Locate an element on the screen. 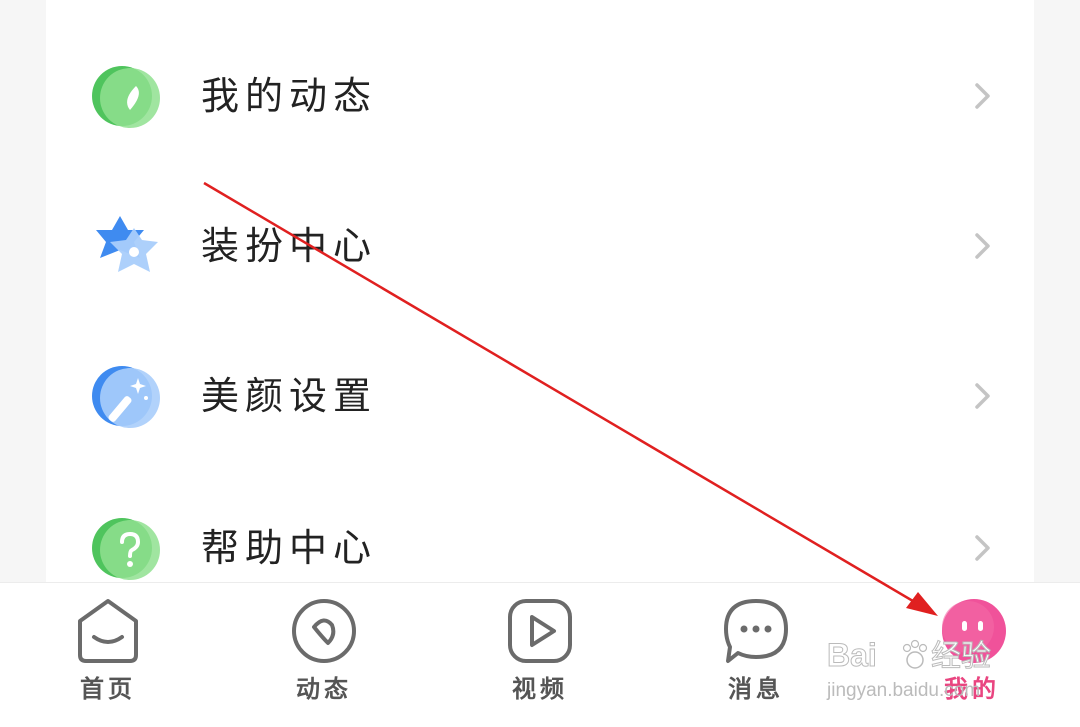 The height and width of the screenshot is (727, 1080). tab-label: 视频 is located at coordinates (540, 689).